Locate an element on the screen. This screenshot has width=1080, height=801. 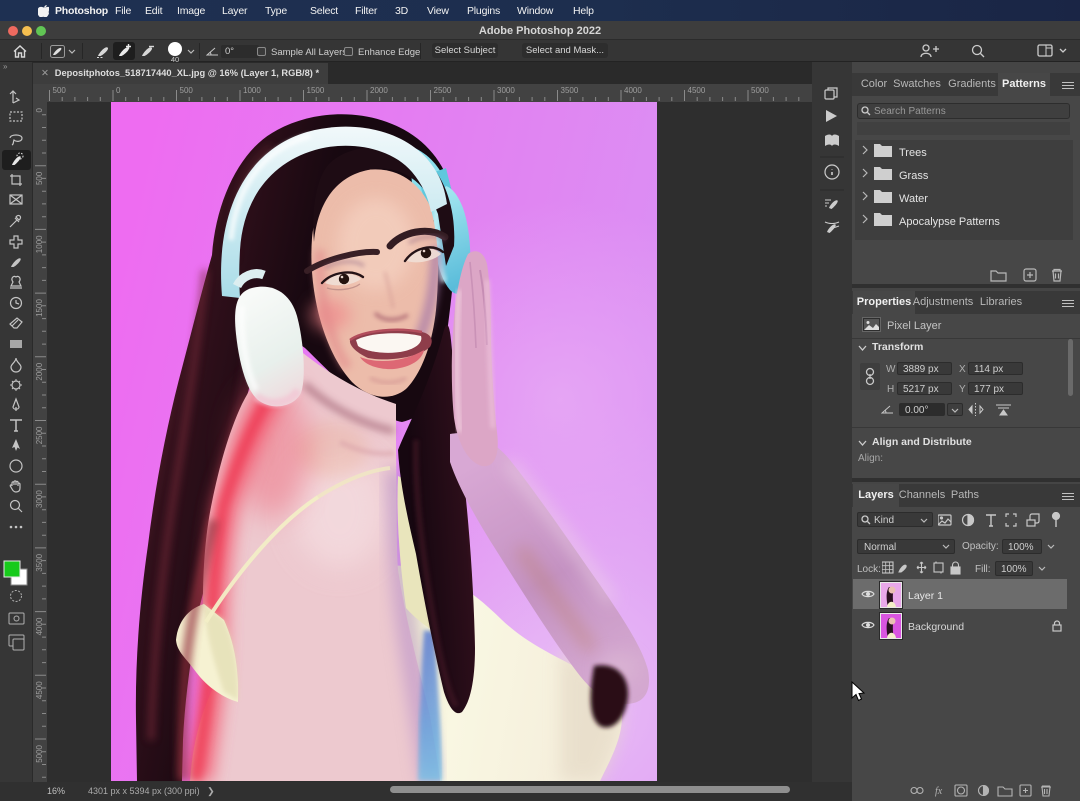
svg-text: Trees is located at coordinates (913, 153).